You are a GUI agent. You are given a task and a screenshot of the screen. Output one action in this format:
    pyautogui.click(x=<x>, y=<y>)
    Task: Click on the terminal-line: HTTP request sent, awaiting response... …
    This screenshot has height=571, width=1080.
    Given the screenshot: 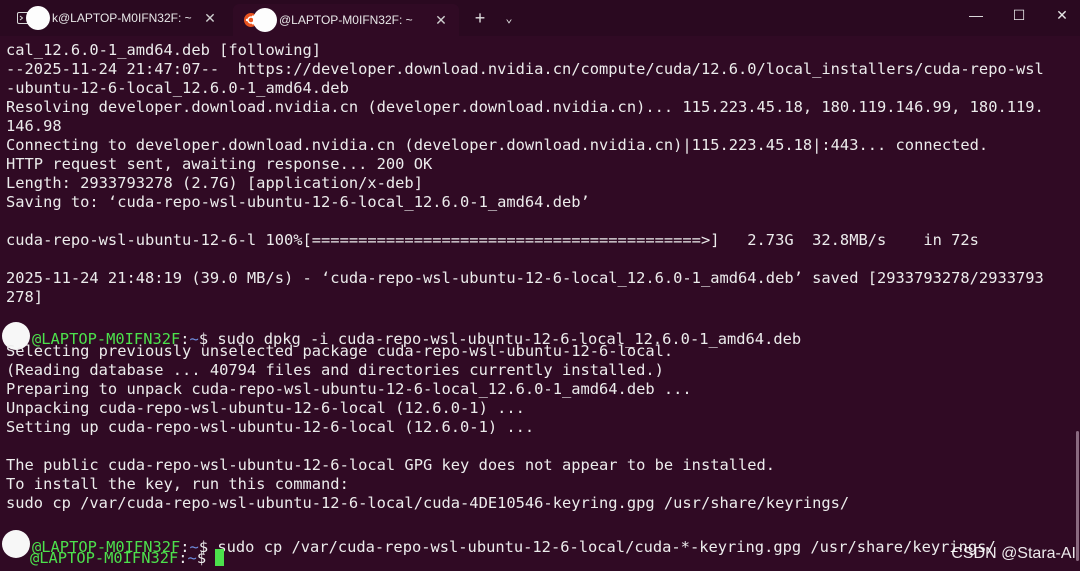 What is the action you would take?
    pyautogui.click(x=219, y=164)
    